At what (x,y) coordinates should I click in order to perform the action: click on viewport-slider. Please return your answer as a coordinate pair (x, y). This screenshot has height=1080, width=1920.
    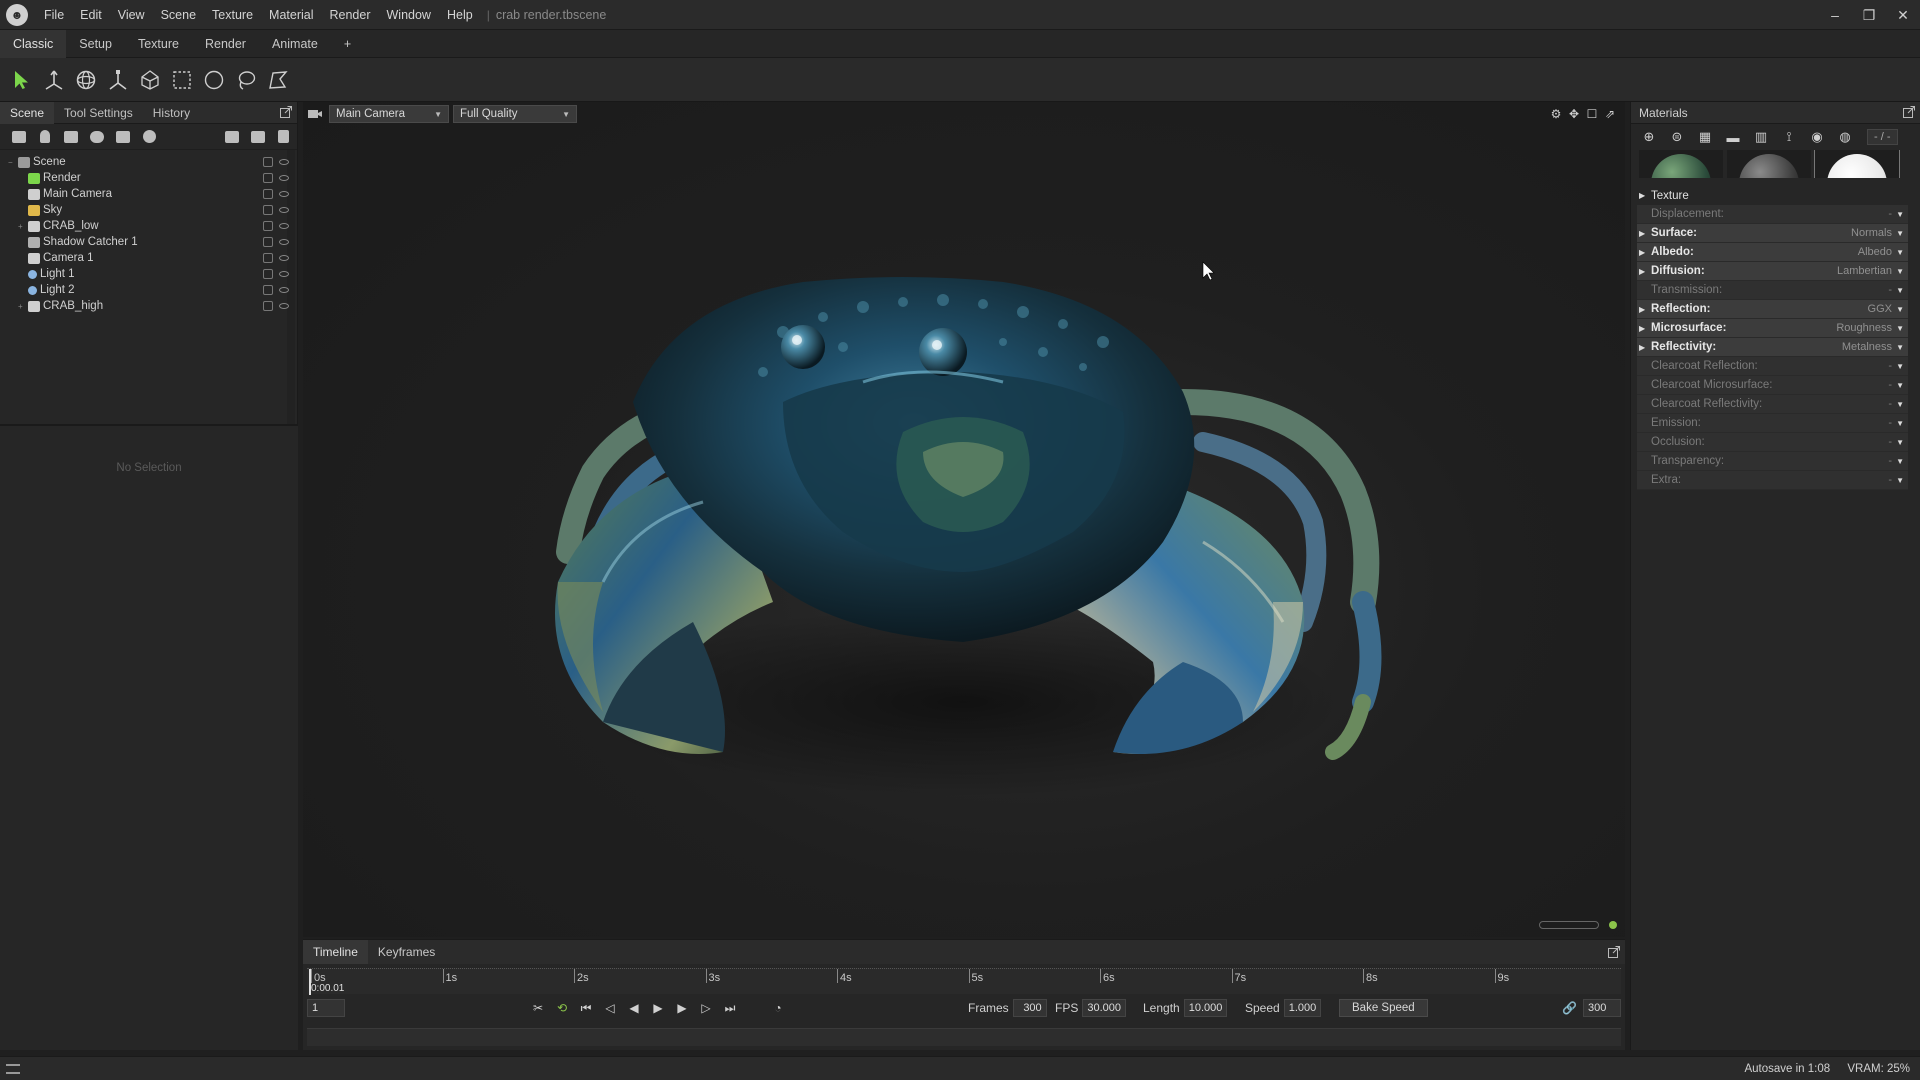
    Looking at the image, I should click on (1569, 925).